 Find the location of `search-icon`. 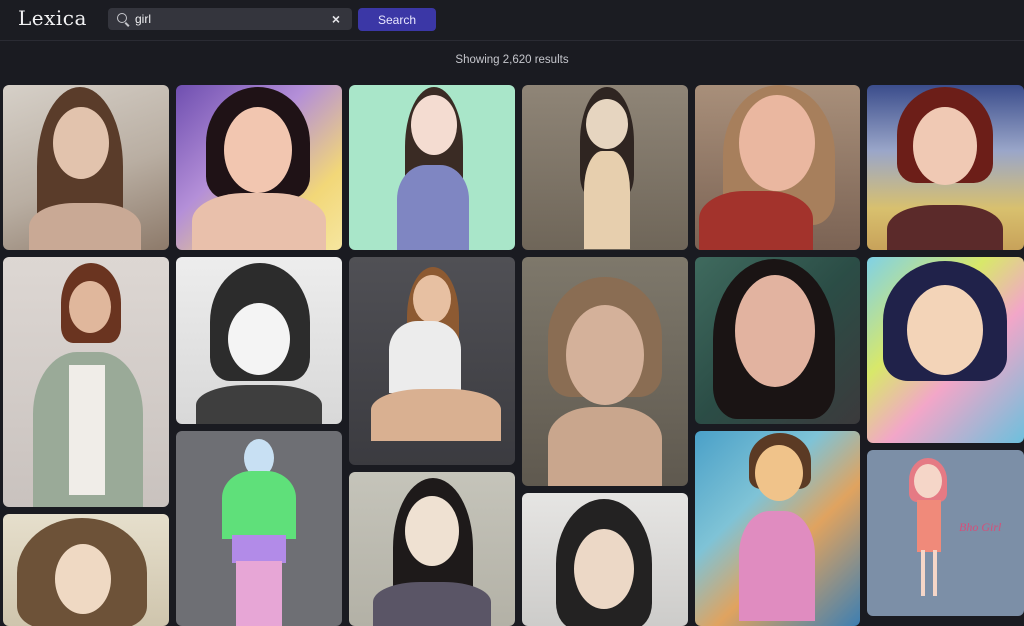

search-icon is located at coordinates (122, 18).